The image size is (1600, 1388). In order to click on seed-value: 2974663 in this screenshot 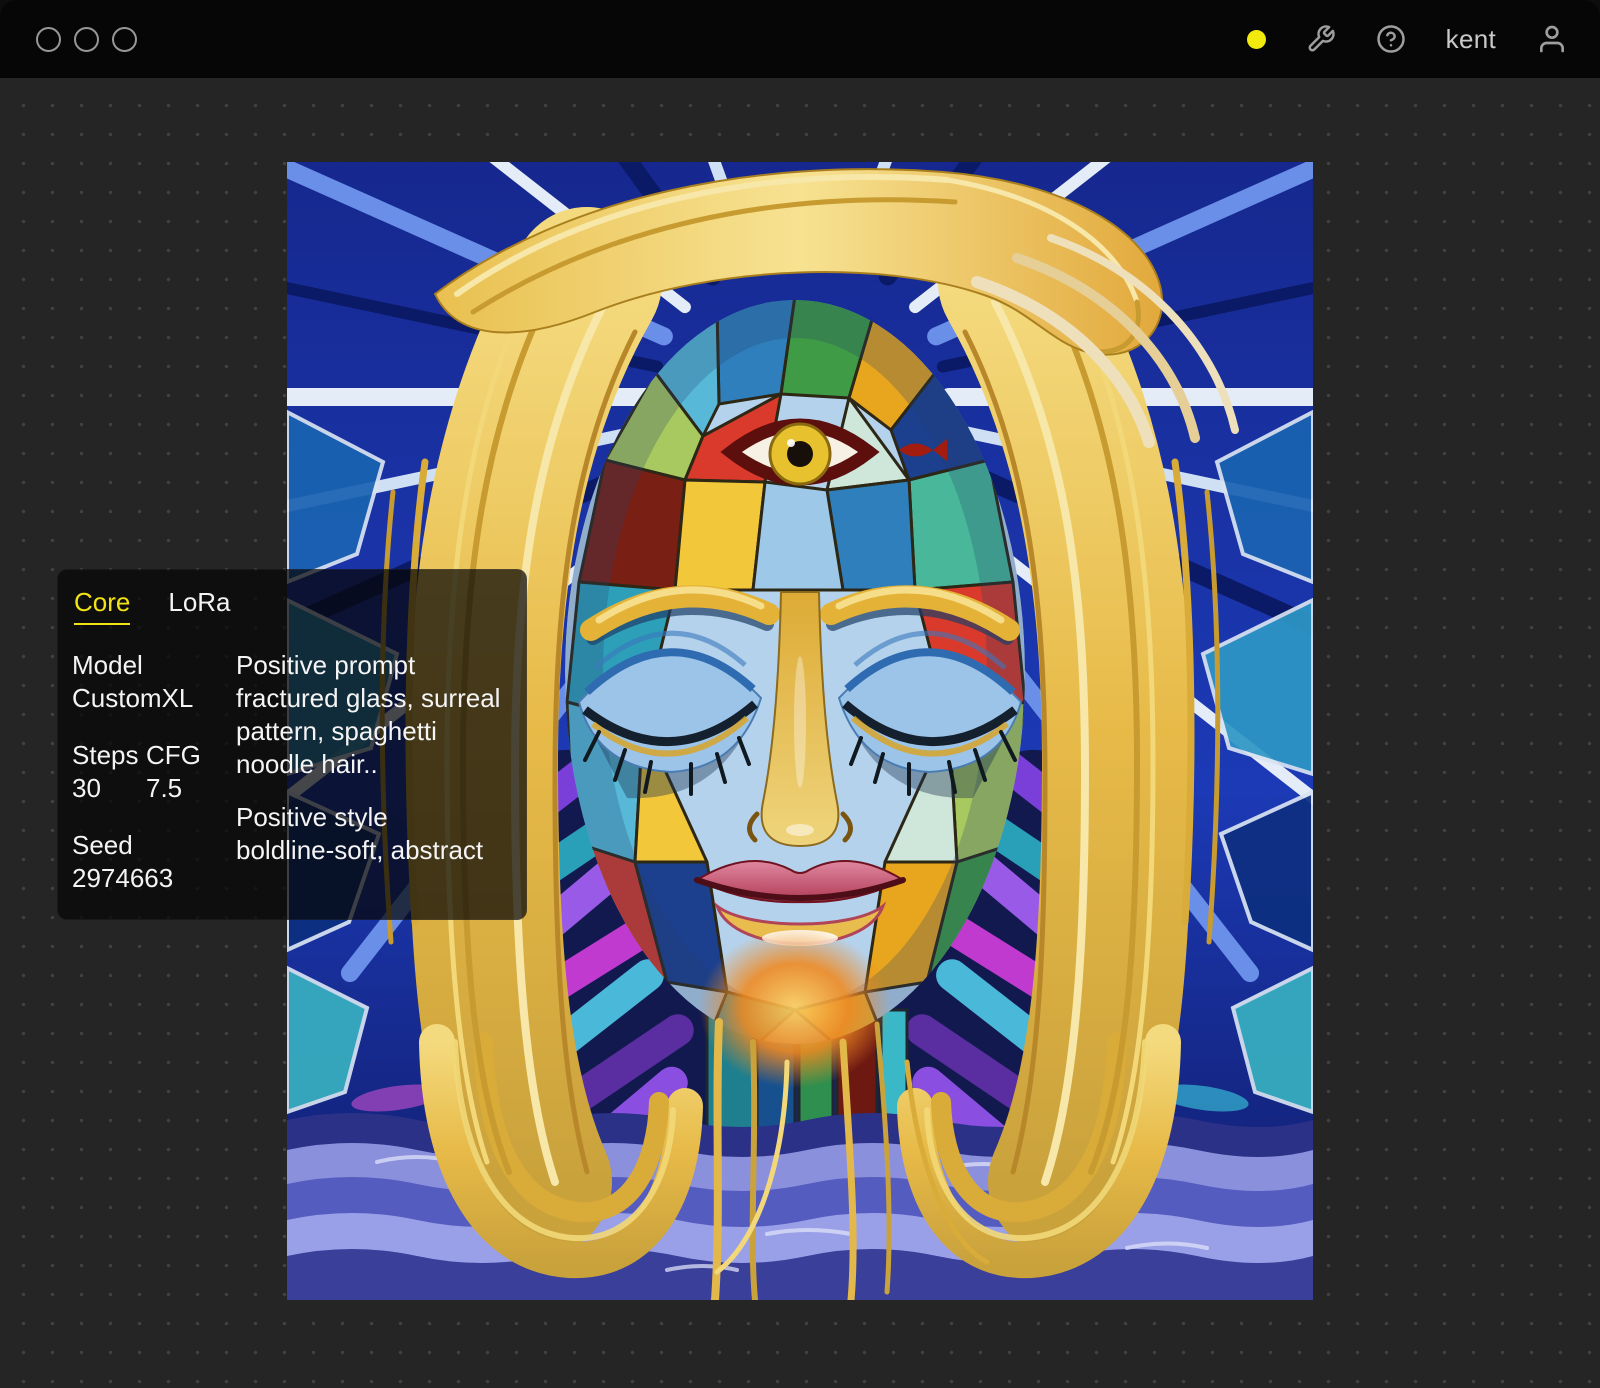, I will do `click(123, 878)`.